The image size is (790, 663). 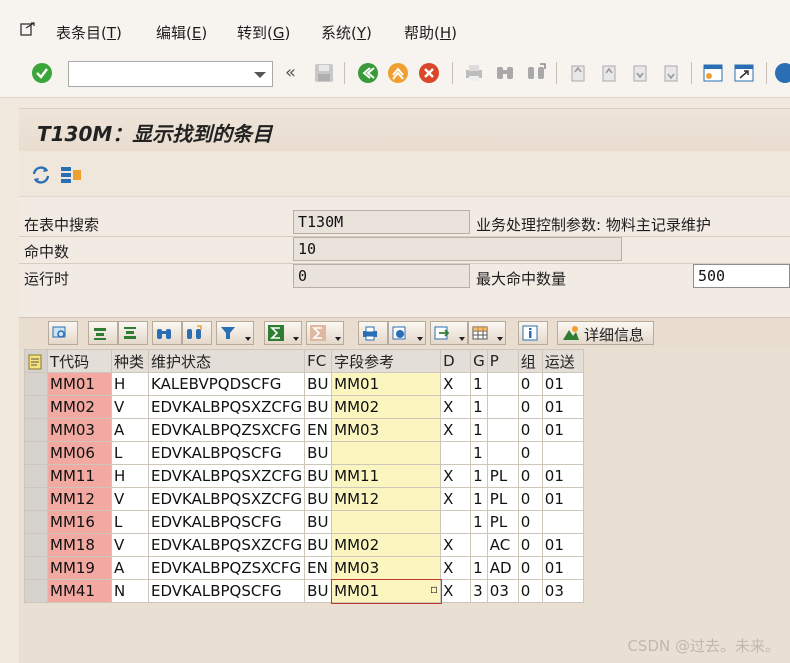 What do you see at coordinates (605, 333) in the screenshot?
I see `detail-info-button: 详细信息` at bounding box center [605, 333].